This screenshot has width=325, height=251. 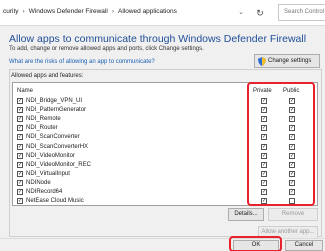 What do you see at coordinates (304, 245) in the screenshot?
I see `cancel-button: Cancel` at bounding box center [304, 245].